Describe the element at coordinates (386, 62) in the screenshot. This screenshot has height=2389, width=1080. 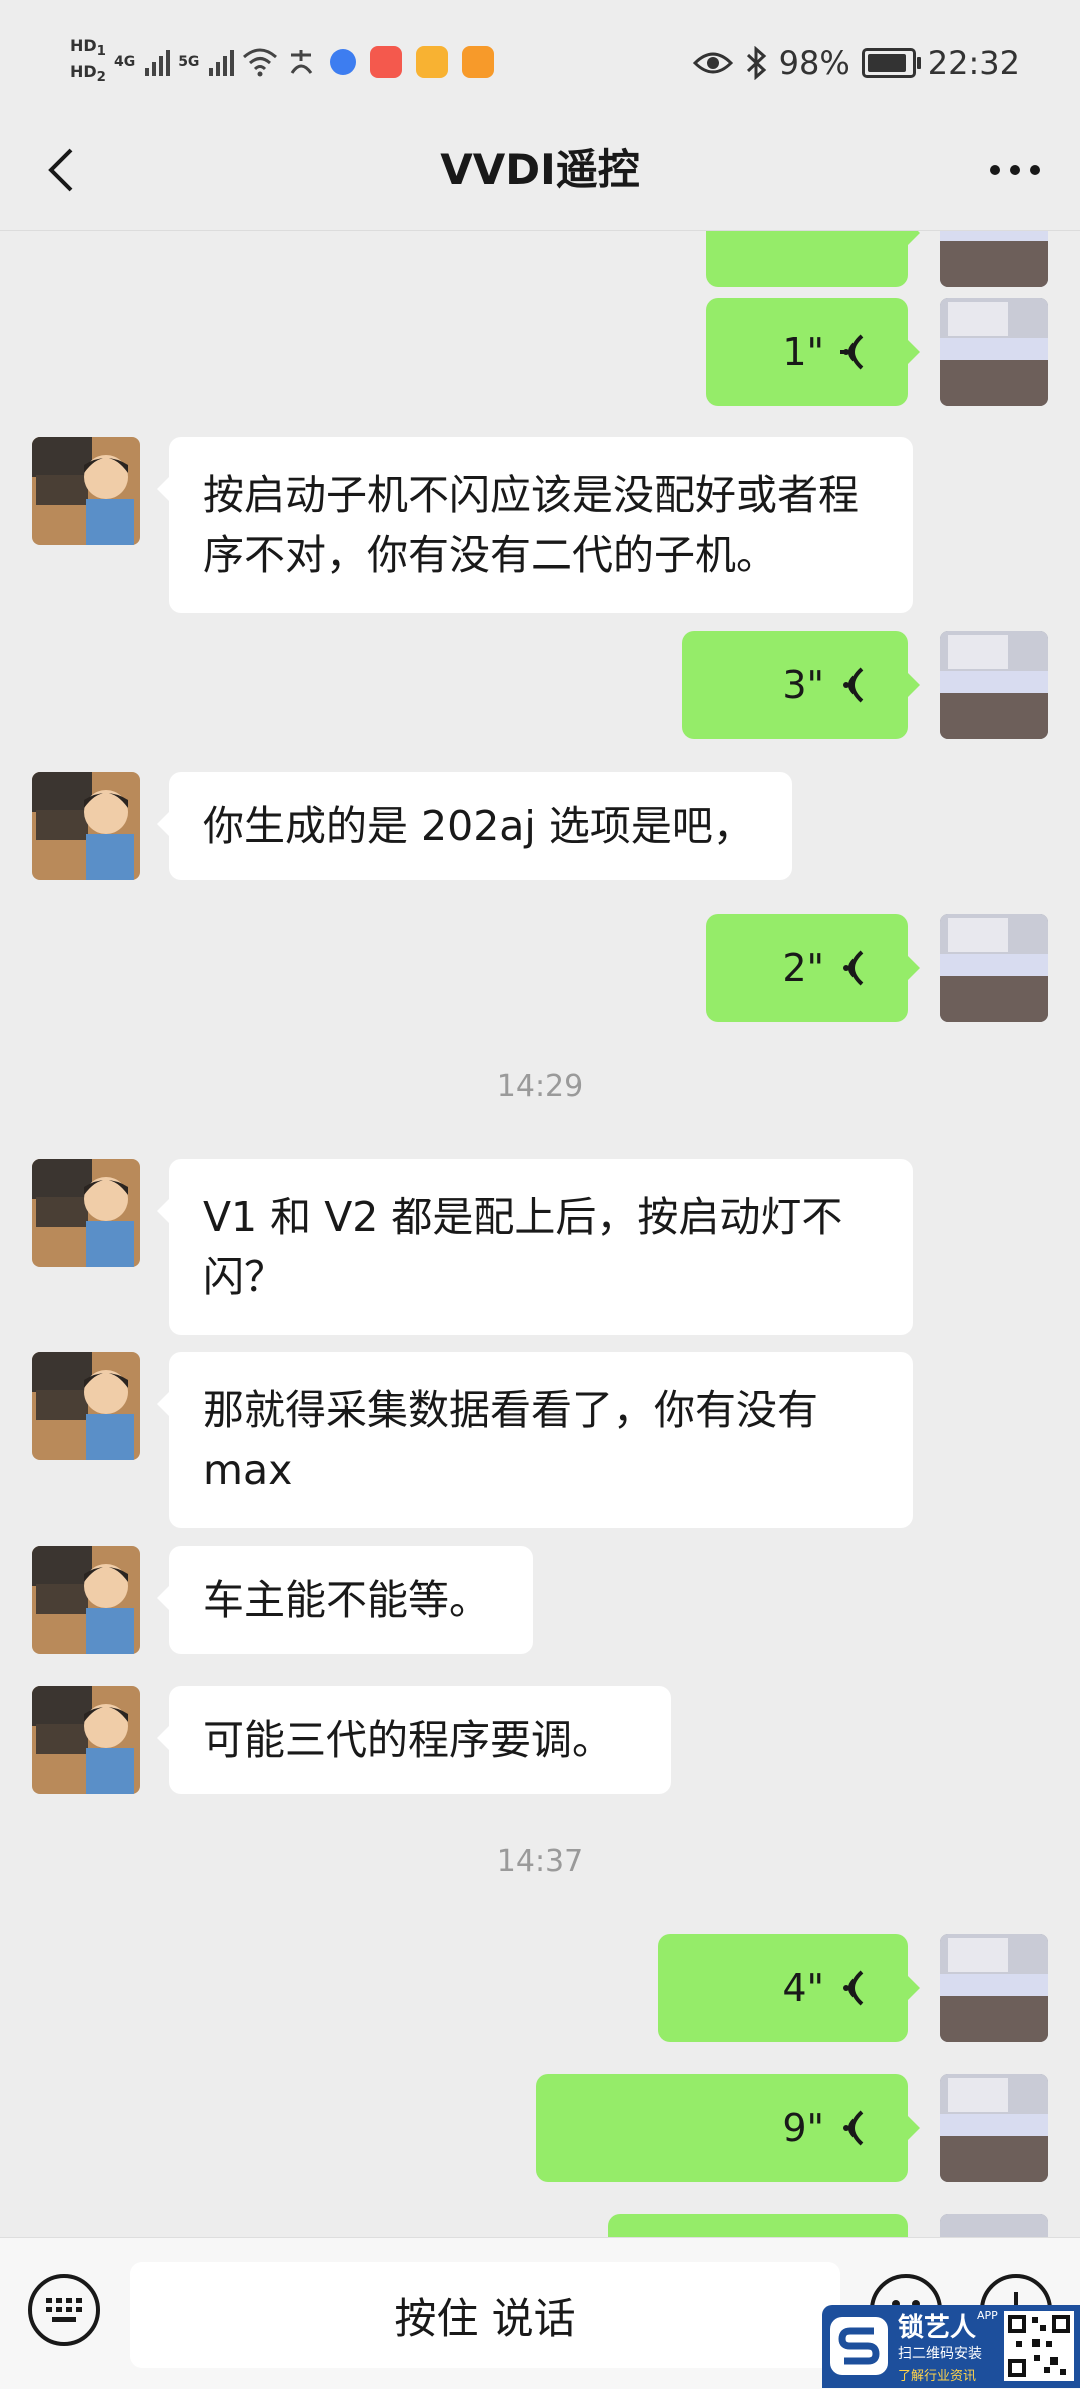
I see `red-app-icon` at that location.